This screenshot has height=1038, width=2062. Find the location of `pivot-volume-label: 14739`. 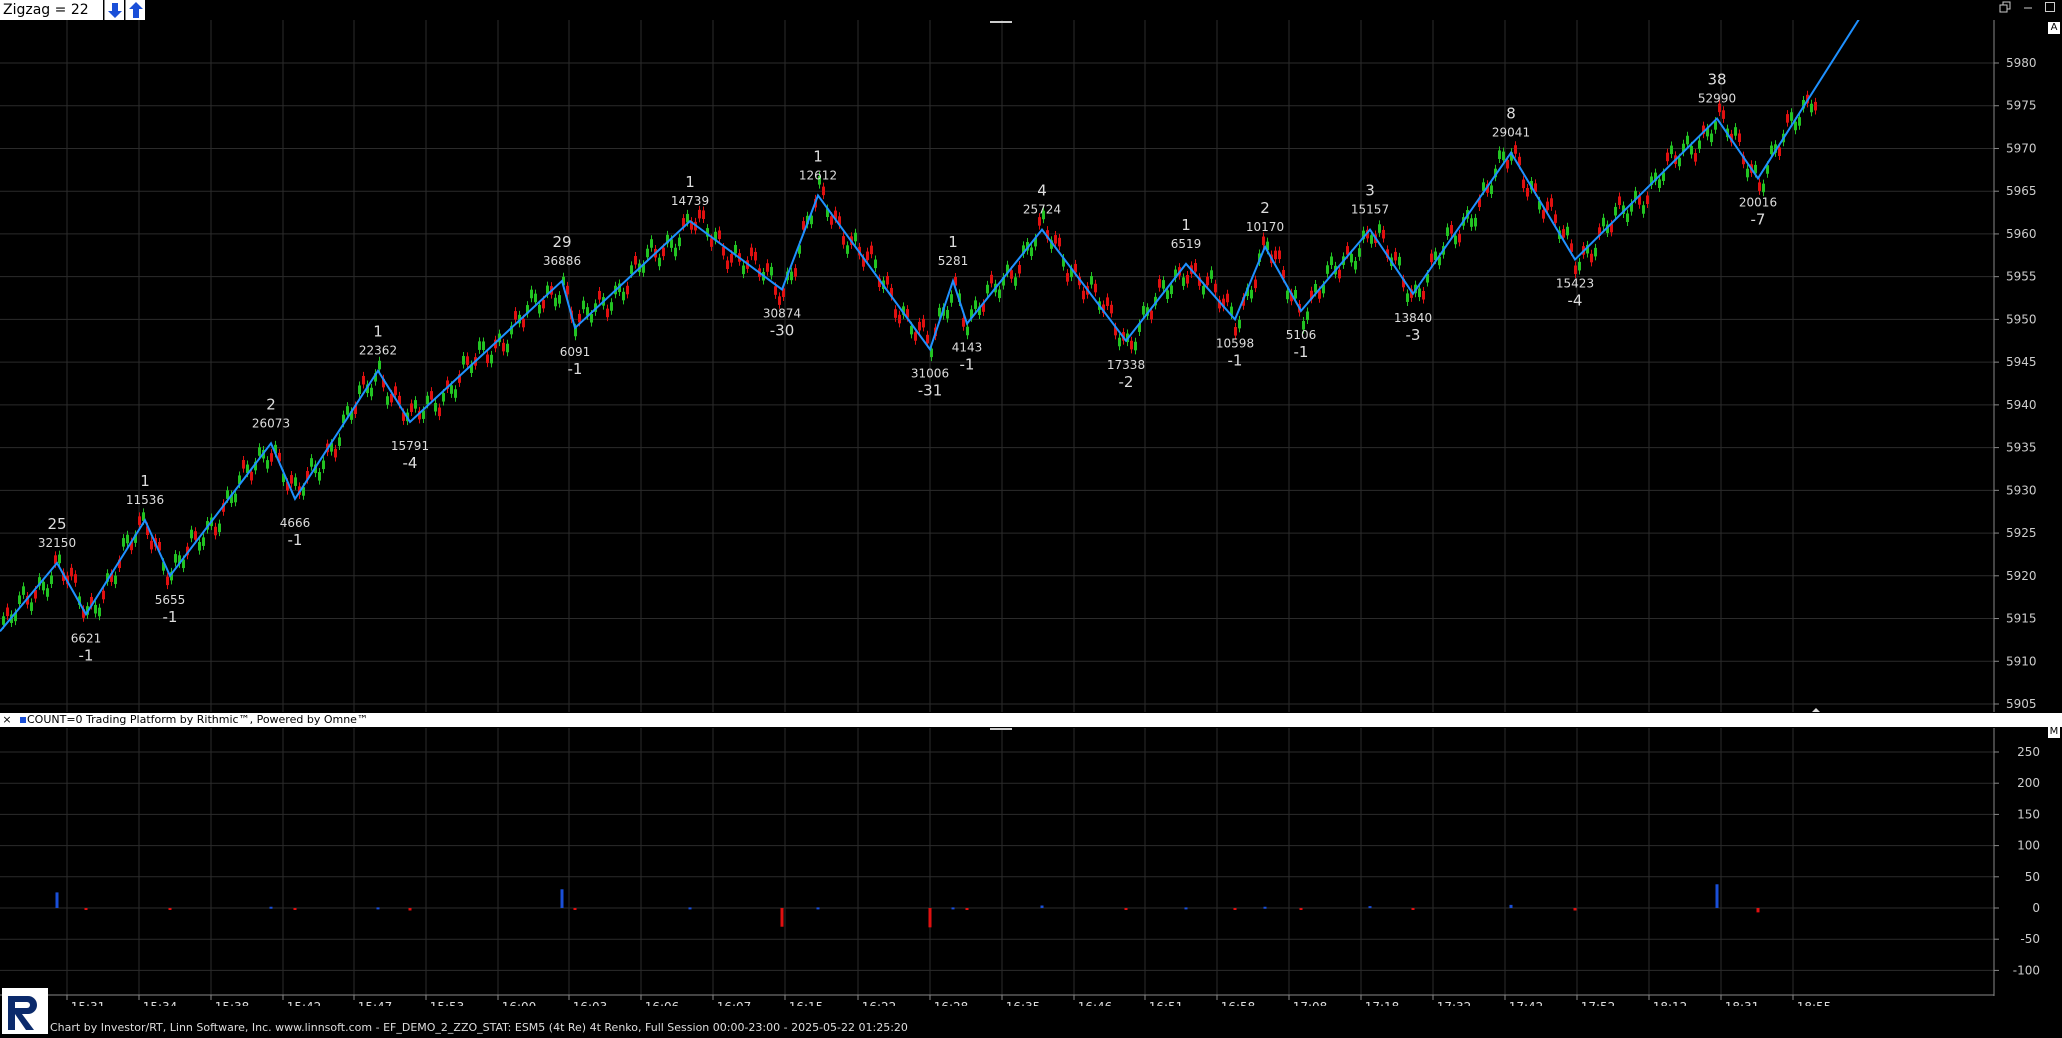

pivot-volume-label: 14739 is located at coordinates (690, 201).